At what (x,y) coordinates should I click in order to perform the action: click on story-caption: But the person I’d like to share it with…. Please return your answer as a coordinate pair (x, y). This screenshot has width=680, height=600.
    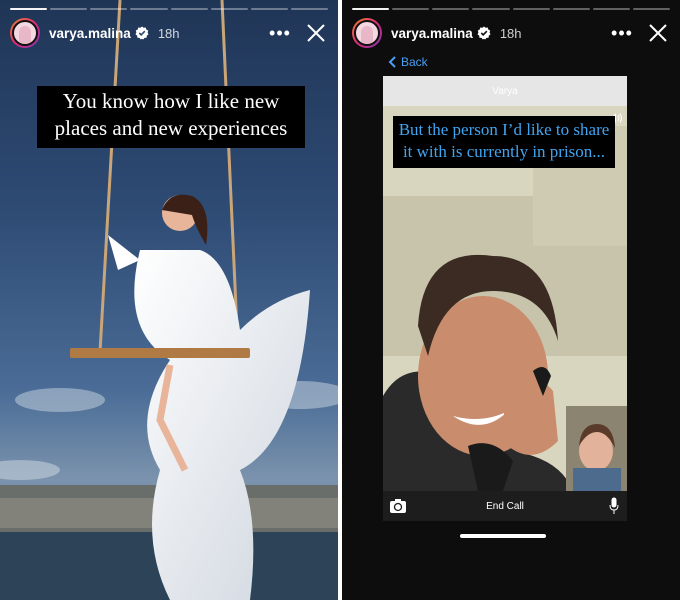
    Looking at the image, I should click on (504, 142).